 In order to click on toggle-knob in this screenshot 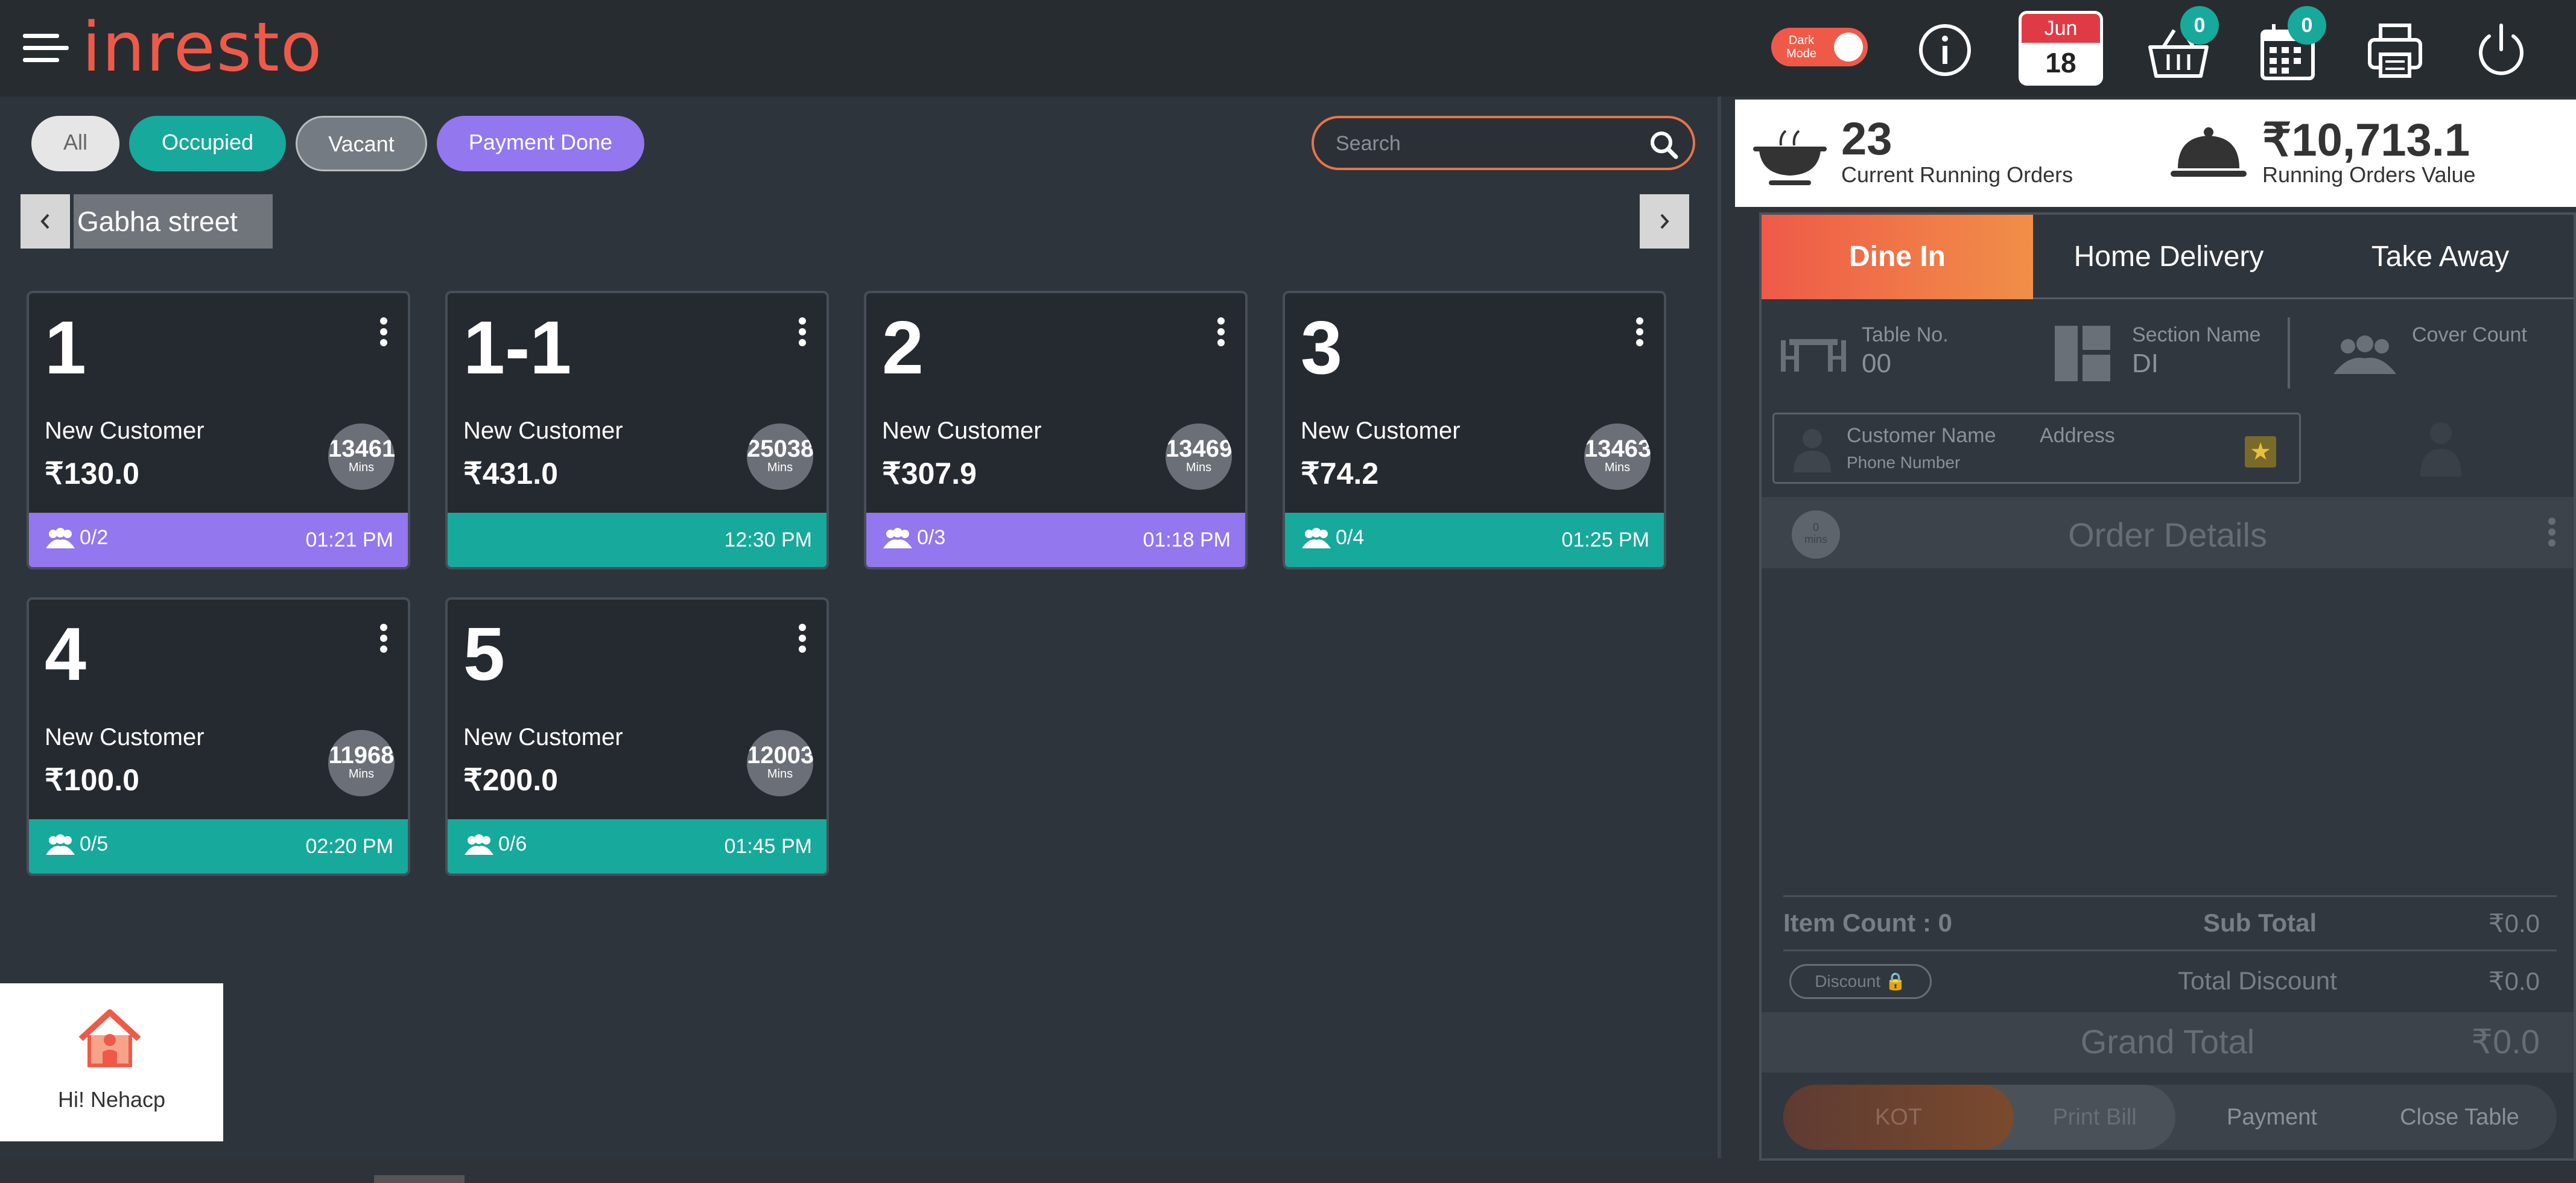, I will do `click(1849, 47)`.